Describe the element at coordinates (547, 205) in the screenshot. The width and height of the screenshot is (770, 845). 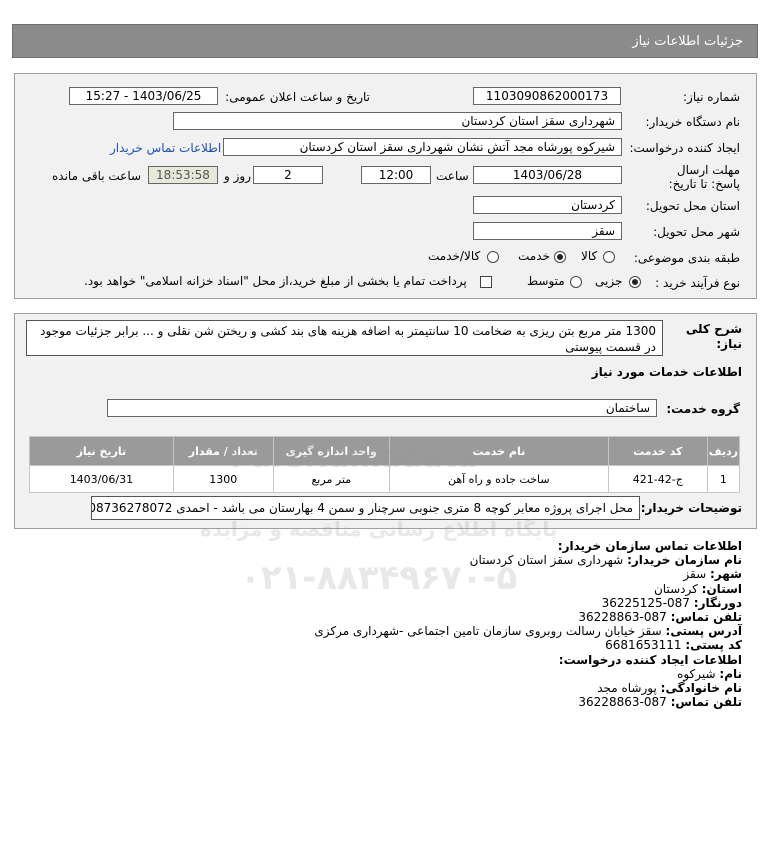
I see `province-field: کردستان` at that location.